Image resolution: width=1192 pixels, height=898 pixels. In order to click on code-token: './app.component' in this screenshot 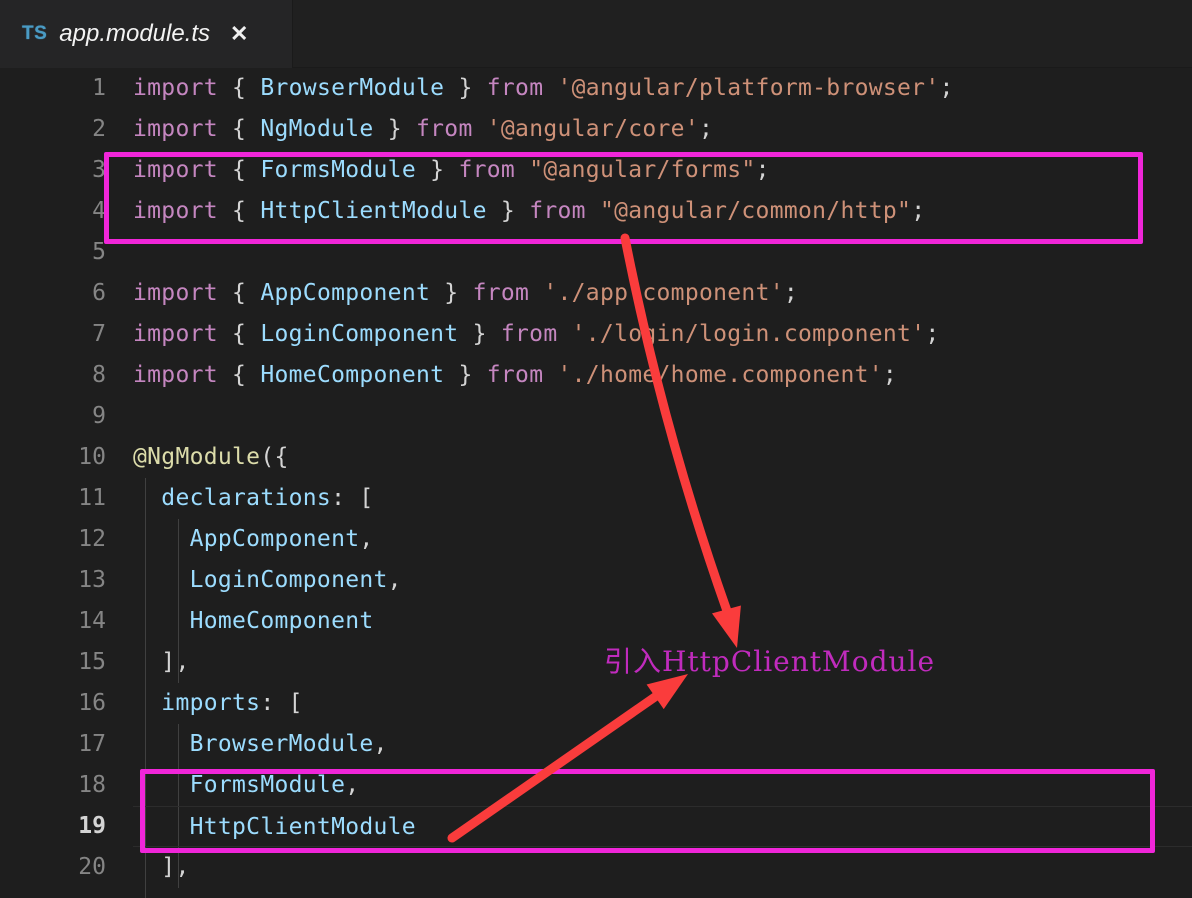, I will do `click(663, 293)`.